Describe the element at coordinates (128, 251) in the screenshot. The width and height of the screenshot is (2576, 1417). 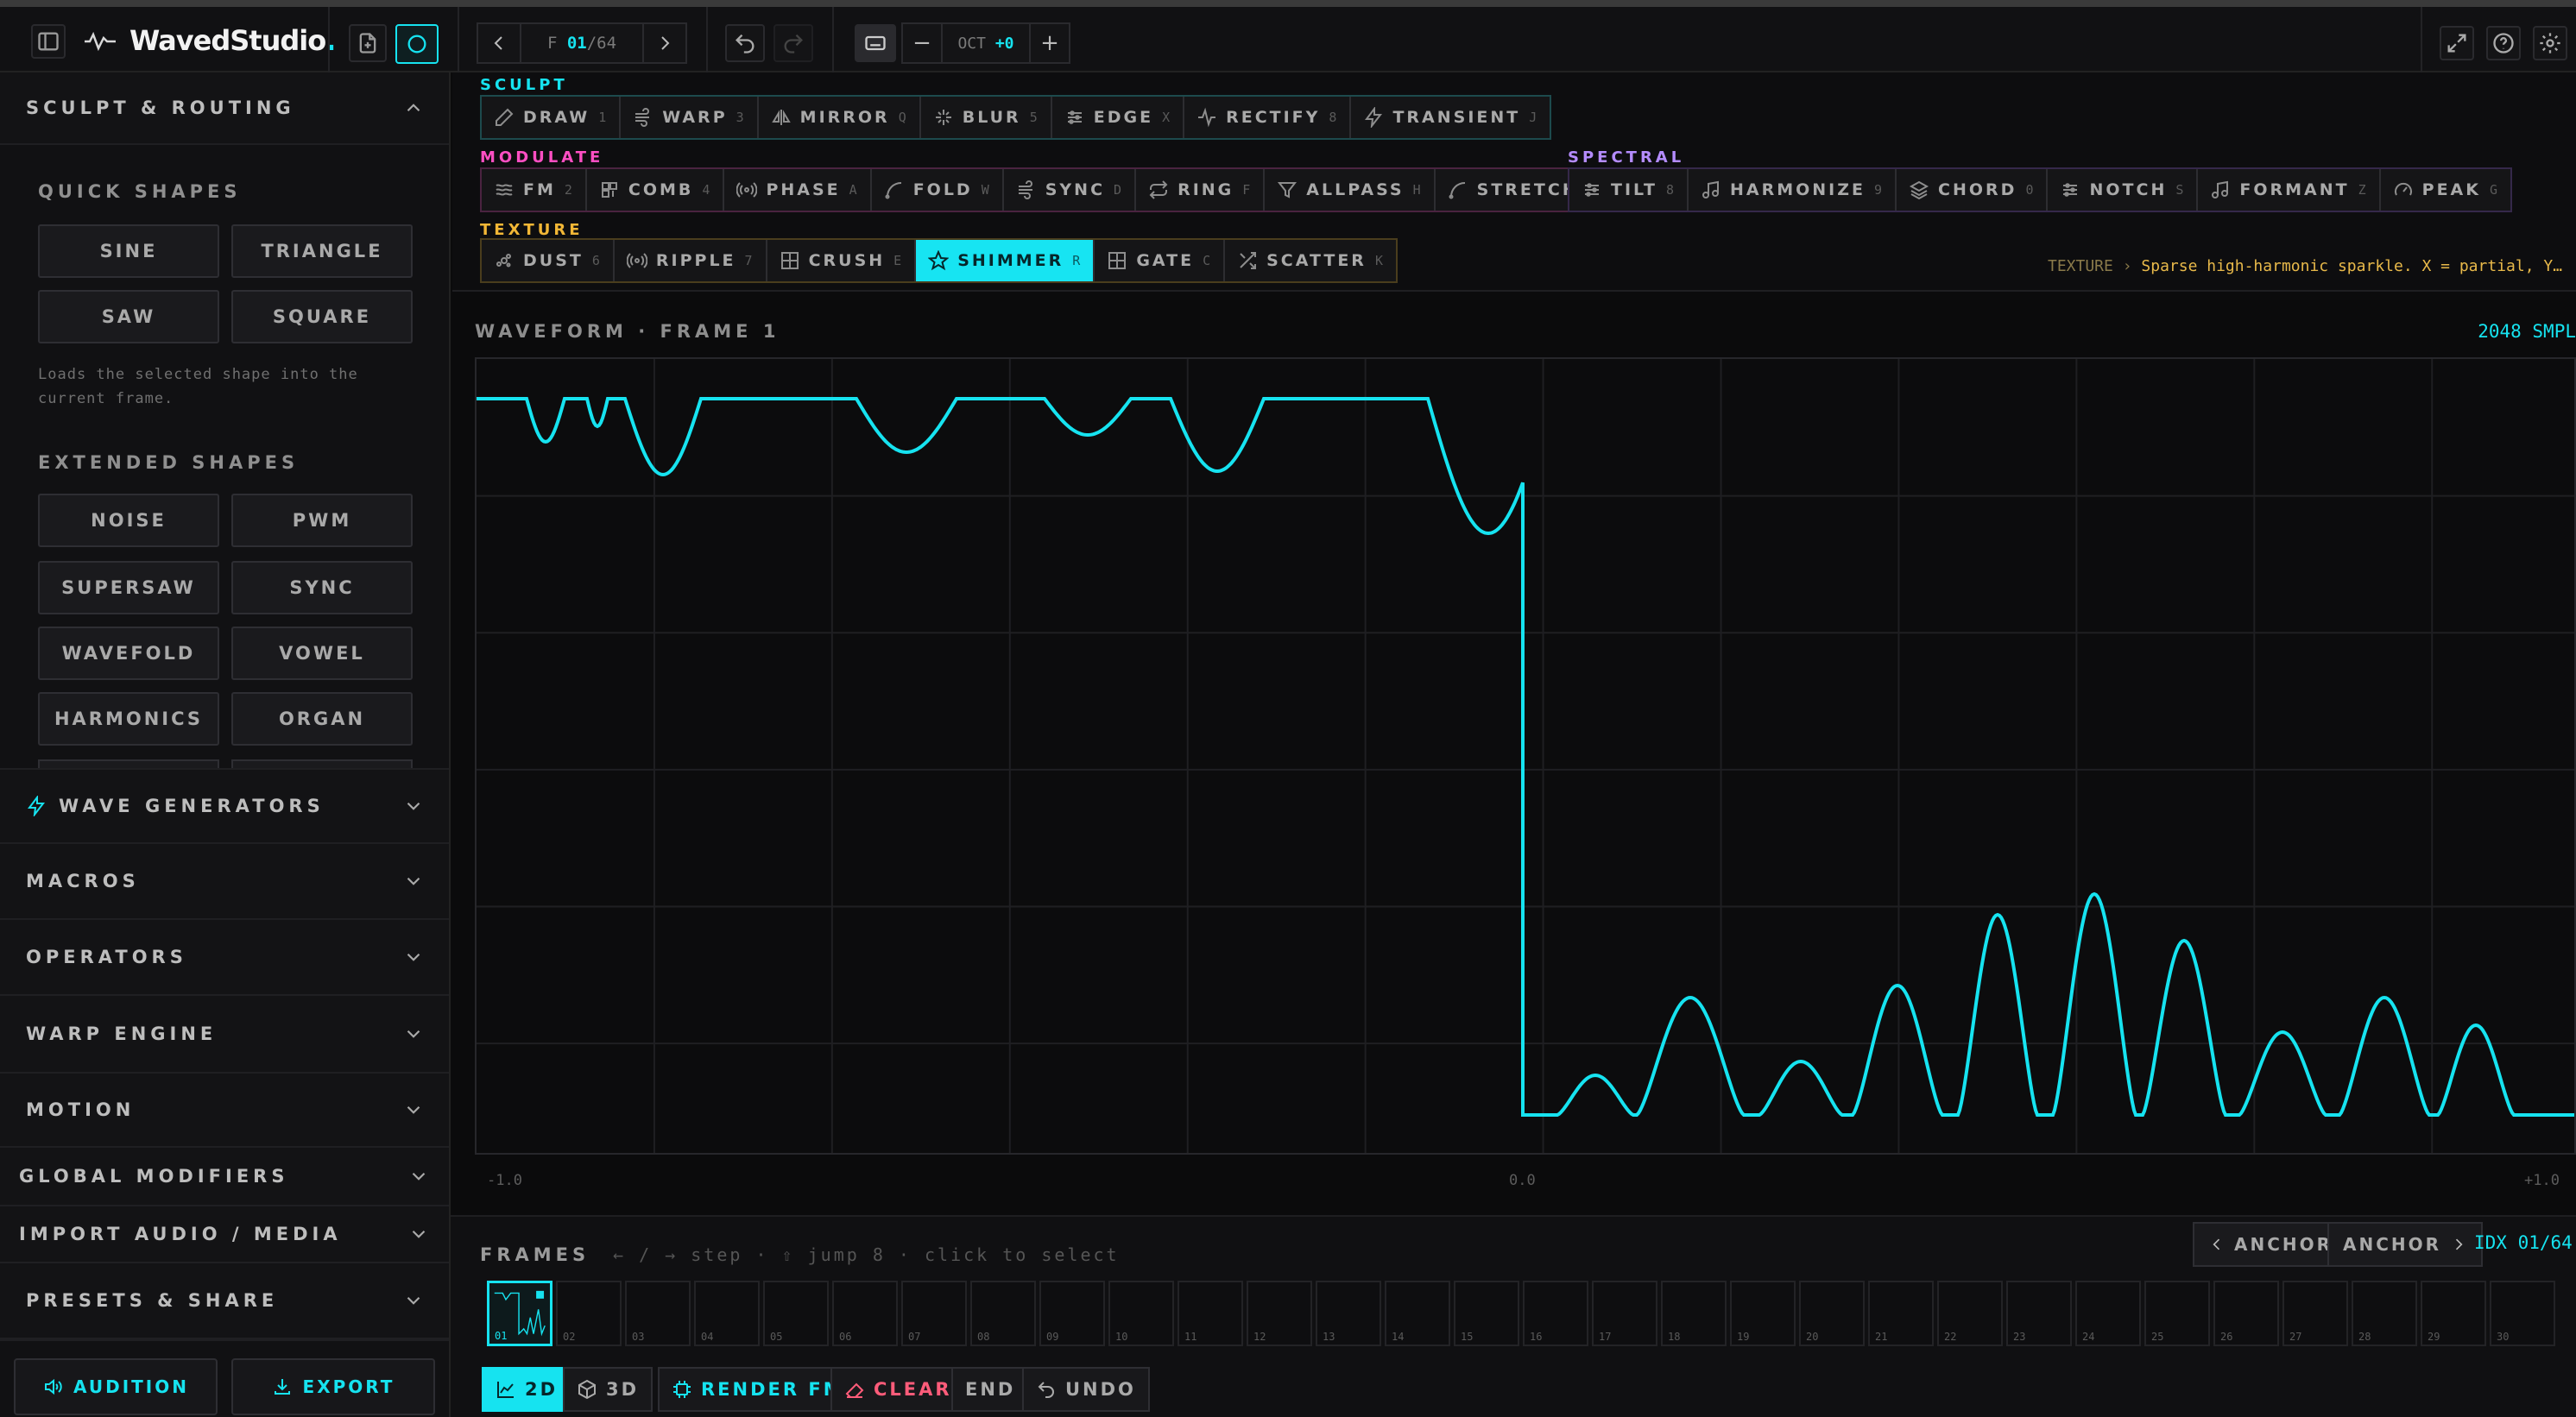
I see `shape-sine-button: SINE` at that location.